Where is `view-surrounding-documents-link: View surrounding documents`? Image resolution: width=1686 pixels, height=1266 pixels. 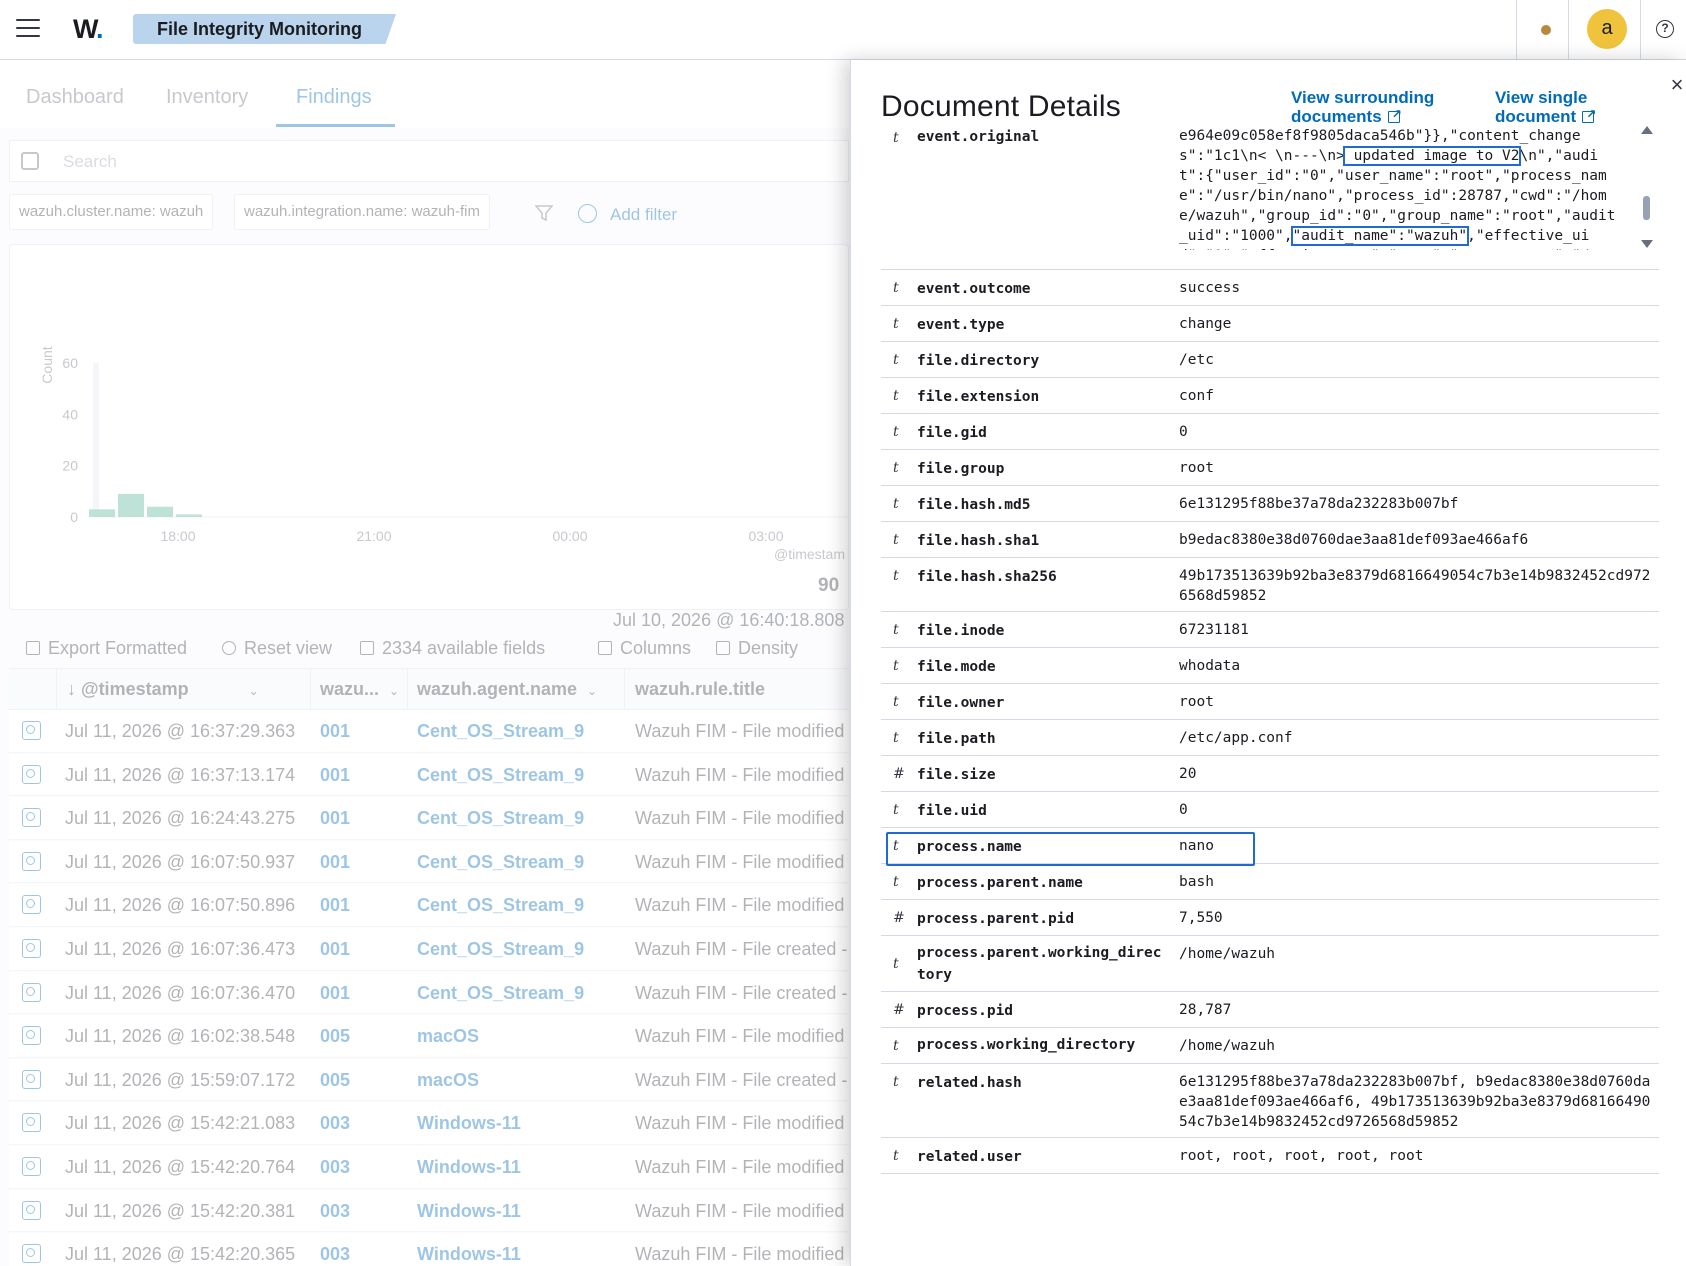 view-surrounding-documents-link: View surrounding documents is located at coordinates (1362, 107).